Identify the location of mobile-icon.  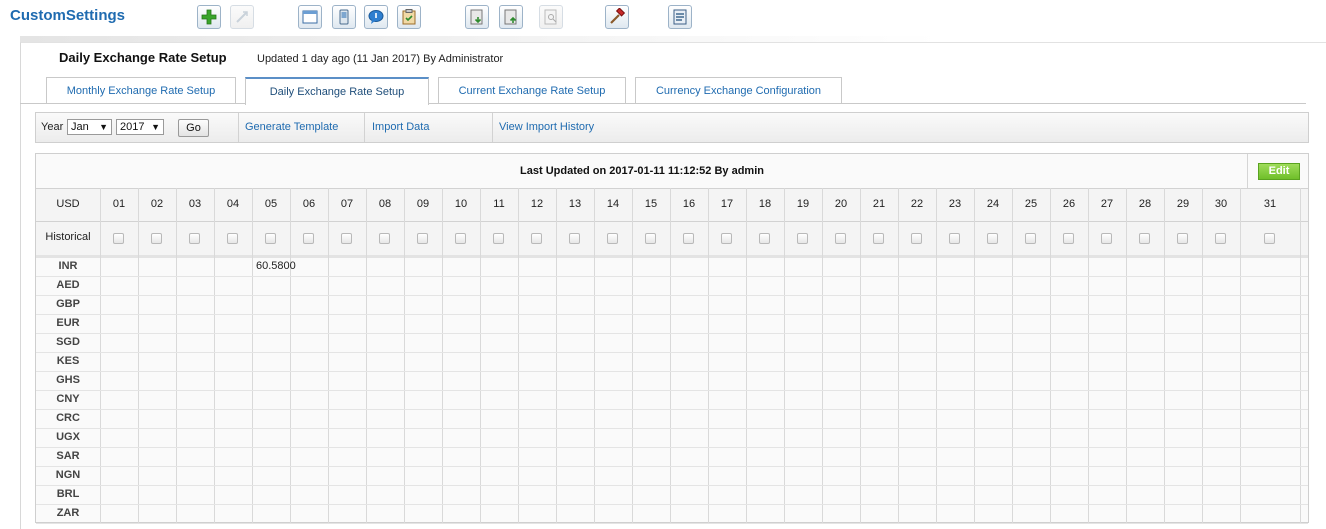
(344, 17).